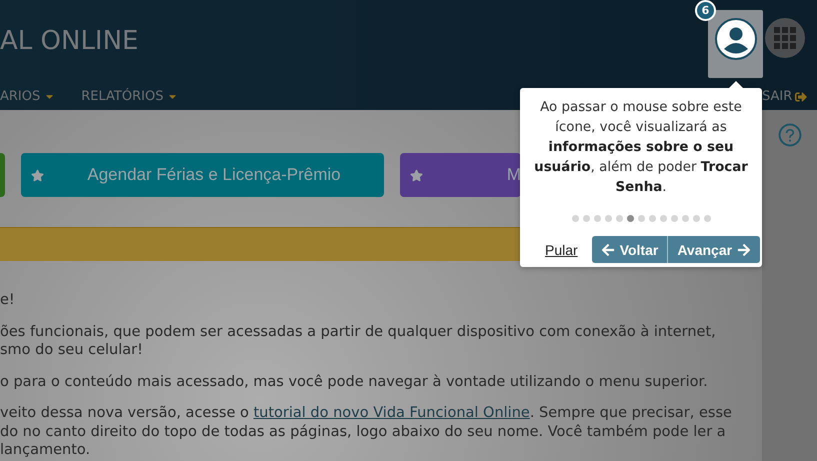  I want to click on back-button: Voltar, so click(630, 249).